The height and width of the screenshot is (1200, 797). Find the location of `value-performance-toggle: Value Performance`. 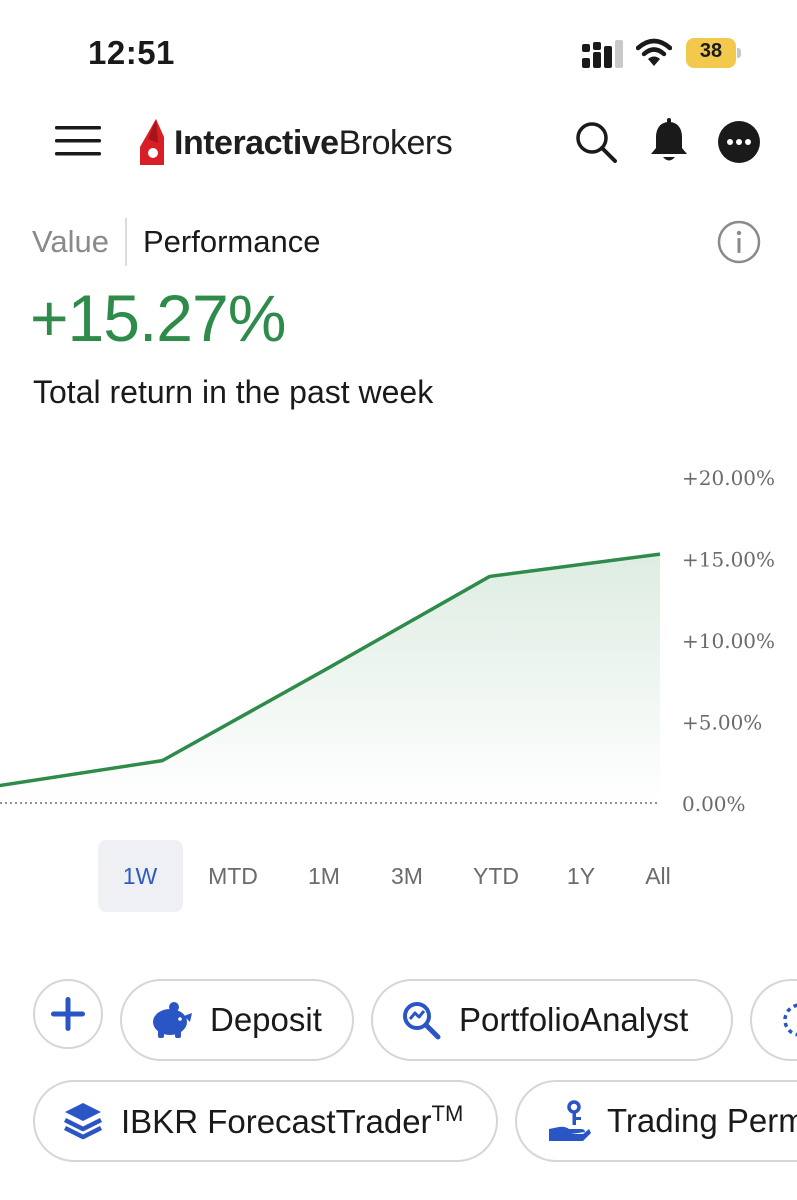

value-performance-toggle: Value Performance is located at coordinates (176, 242).